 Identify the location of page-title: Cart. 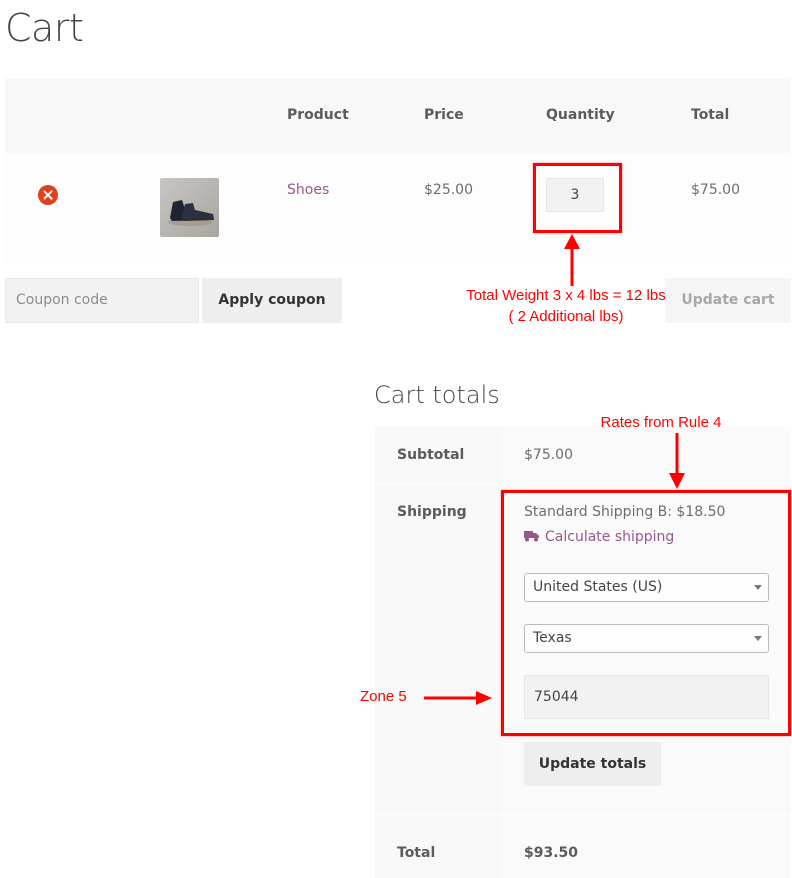
(44, 28).